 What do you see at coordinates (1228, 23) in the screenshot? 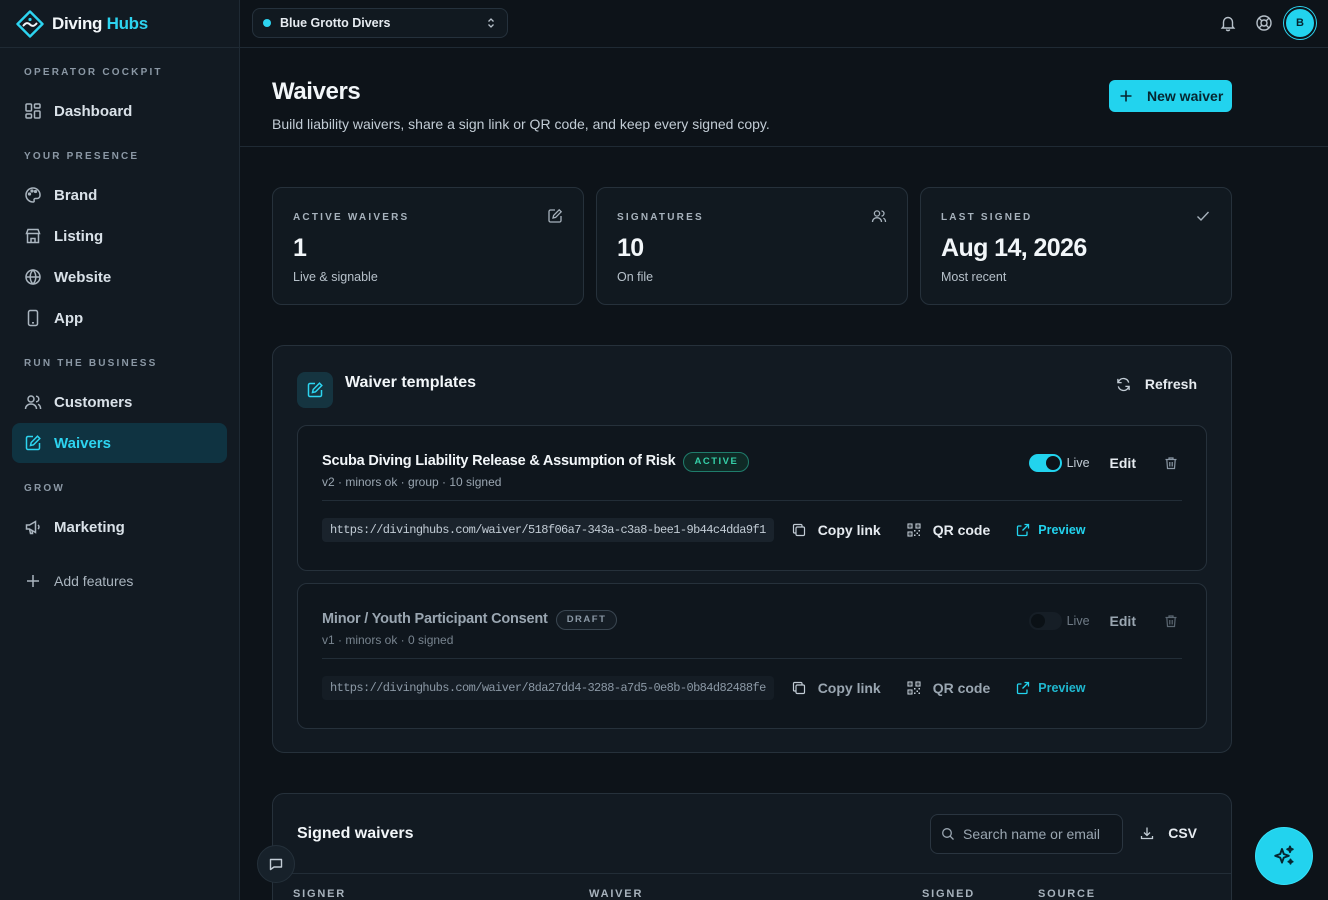
I see `bell-icon` at bounding box center [1228, 23].